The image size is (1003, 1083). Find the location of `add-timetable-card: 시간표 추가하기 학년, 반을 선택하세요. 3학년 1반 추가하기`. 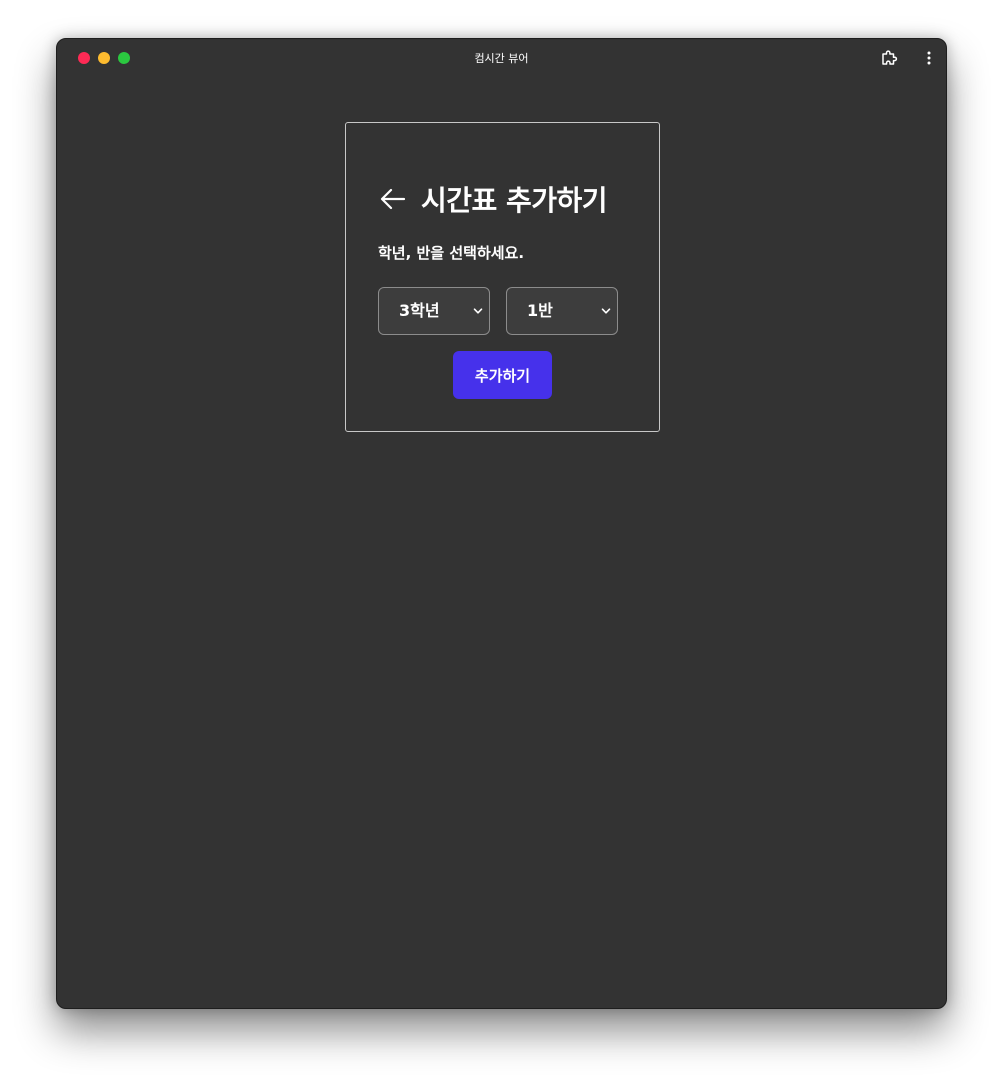

add-timetable-card: 시간표 추가하기 학년, 반을 선택하세요. 3학년 1반 추가하기 is located at coordinates (502, 277).